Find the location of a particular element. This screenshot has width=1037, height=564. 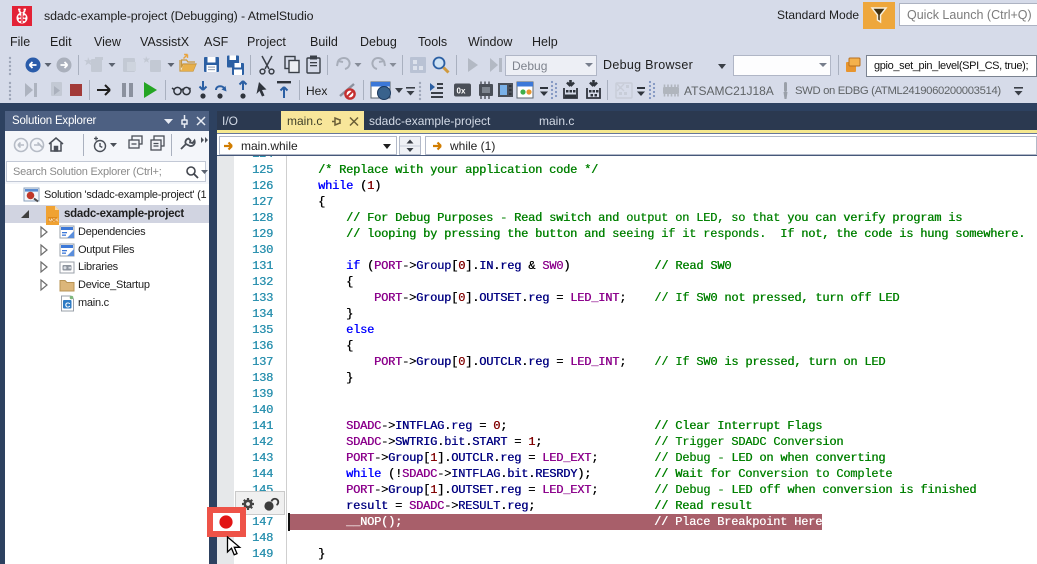

svg-text: C is located at coordinates (68, 305).